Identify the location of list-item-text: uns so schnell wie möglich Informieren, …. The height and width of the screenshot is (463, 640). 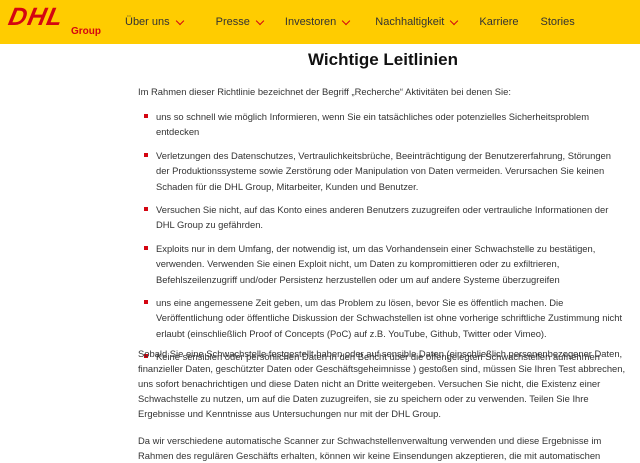
(373, 124).